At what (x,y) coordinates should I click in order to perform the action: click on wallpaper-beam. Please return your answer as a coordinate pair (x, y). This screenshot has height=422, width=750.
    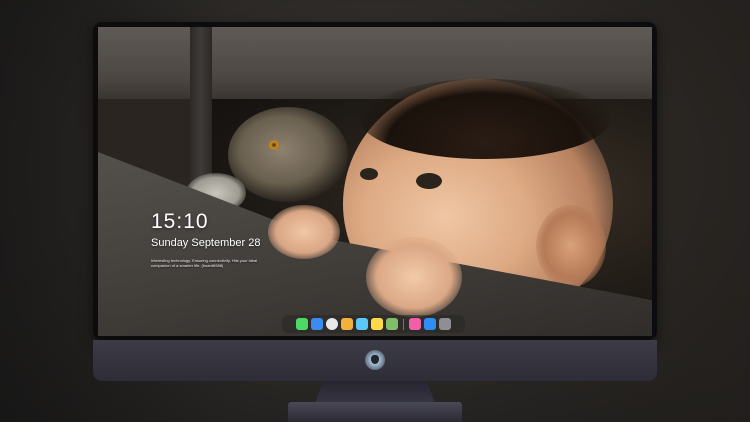
    Looking at the image, I should click on (375, 63).